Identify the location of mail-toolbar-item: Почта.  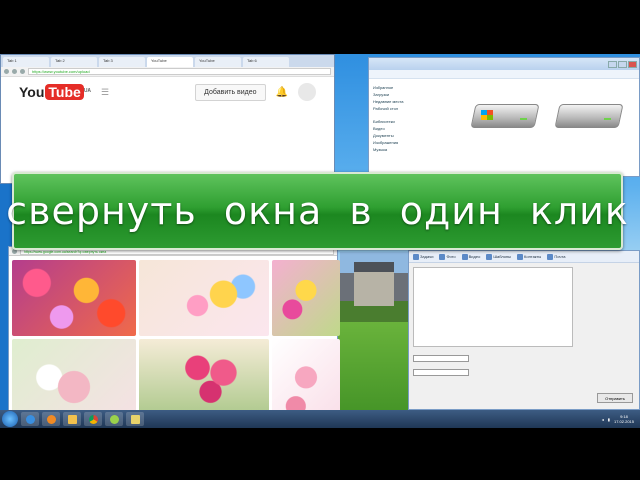
(556, 256).